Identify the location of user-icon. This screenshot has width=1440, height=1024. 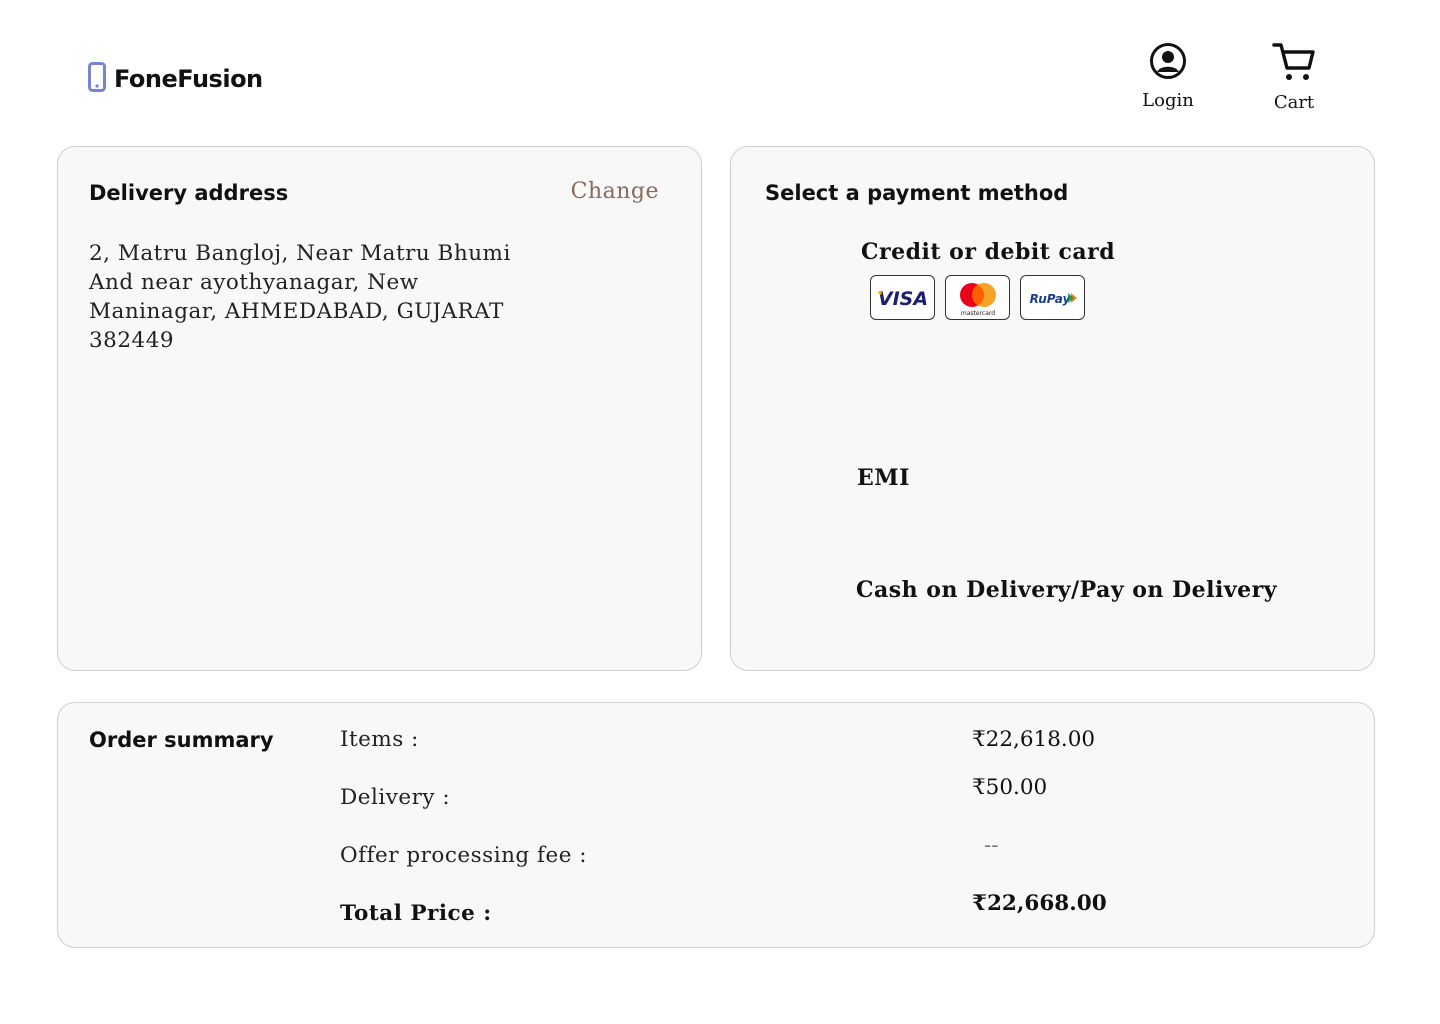
(1168, 63).